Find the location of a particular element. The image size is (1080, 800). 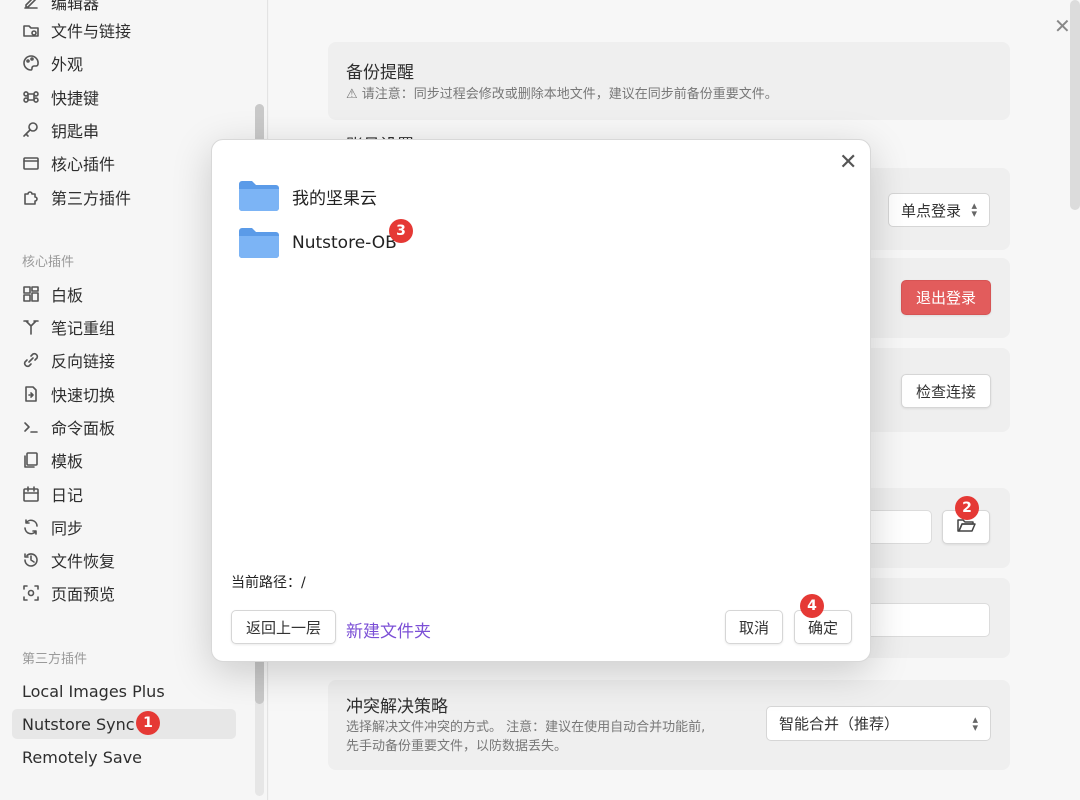

sidebar-item-label: 反向链接 is located at coordinates (83, 361).